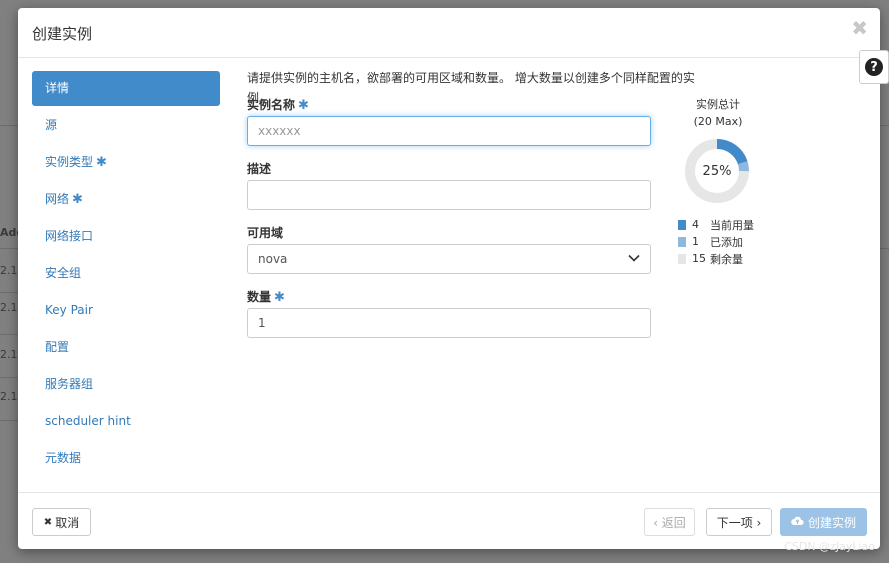 The image size is (889, 563). What do you see at coordinates (452, 105) in the screenshot?
I see `instance-name-label: 实例名称 ✱` at bounding box center [452, 105].